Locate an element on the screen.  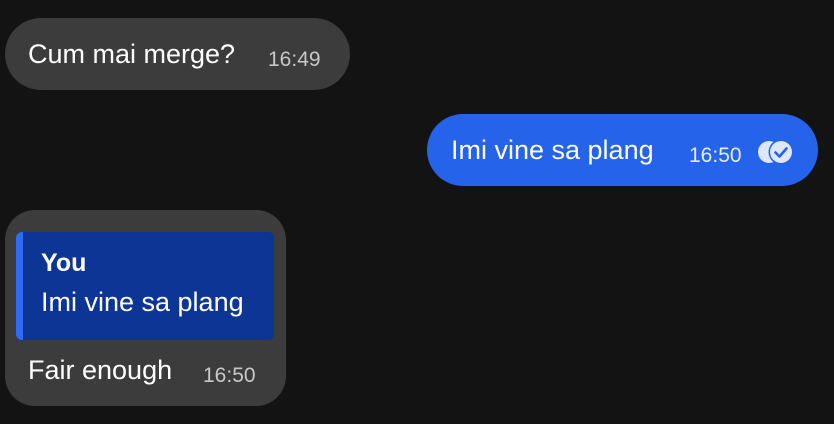
double-check-read-icon is located at coordinates (776, 152).